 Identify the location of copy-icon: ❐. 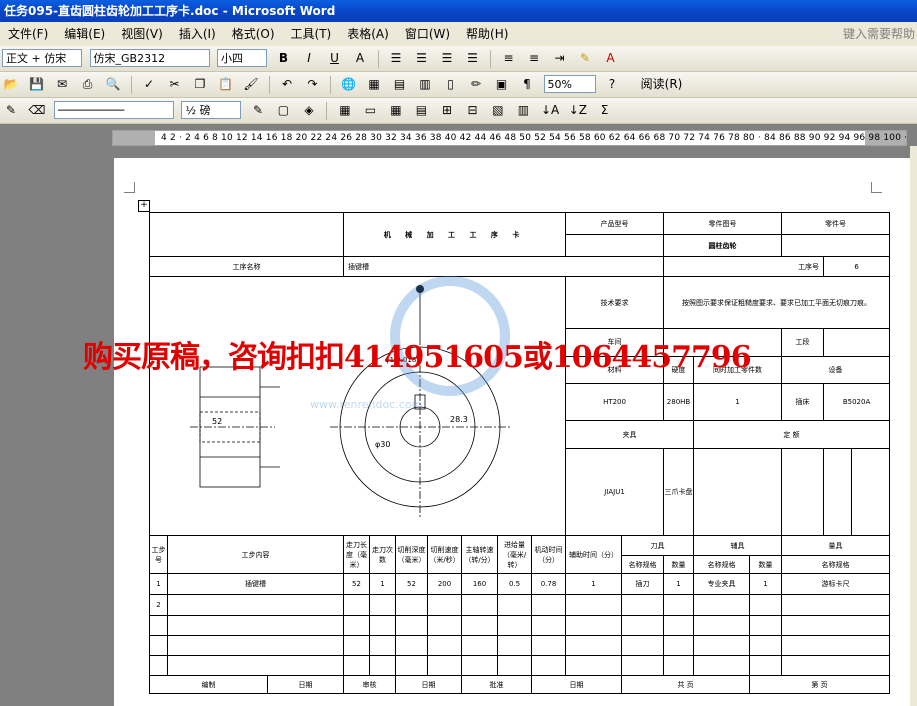
(200, 84).